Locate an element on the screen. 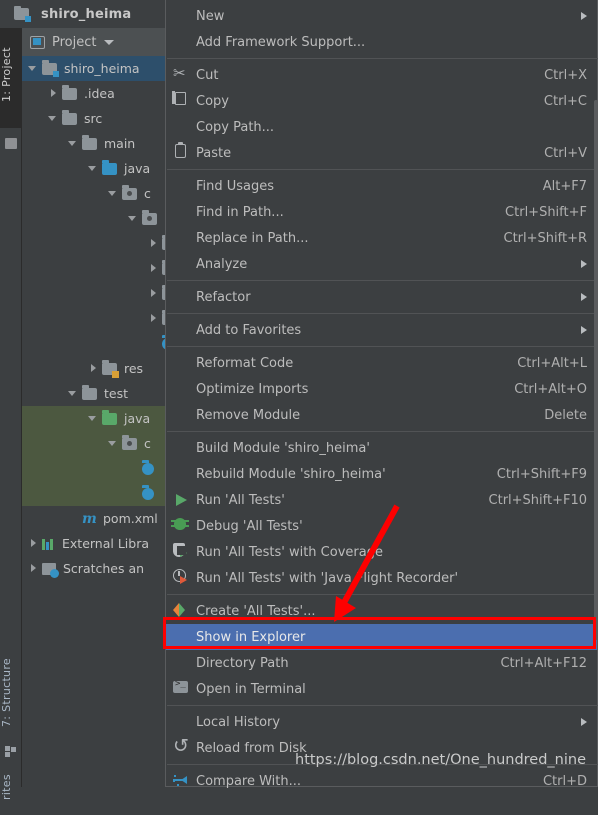 This screenshot has width=598, height=815. menu-item-local-history: Local History is located at coordinates (381, 722).